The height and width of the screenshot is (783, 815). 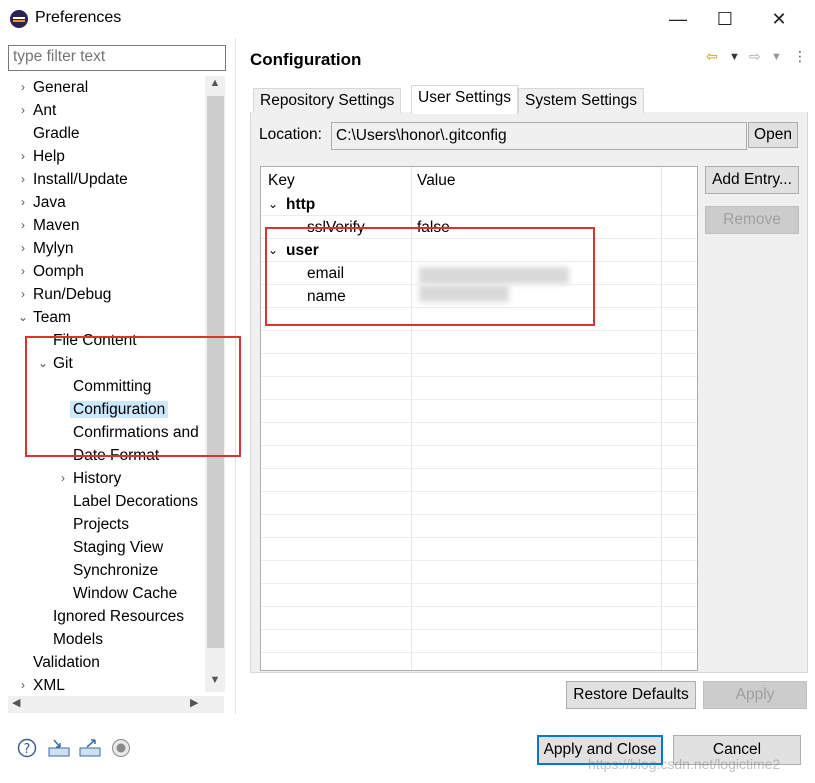 I want to click on help-icon: ?, so click(x=27, y=748).